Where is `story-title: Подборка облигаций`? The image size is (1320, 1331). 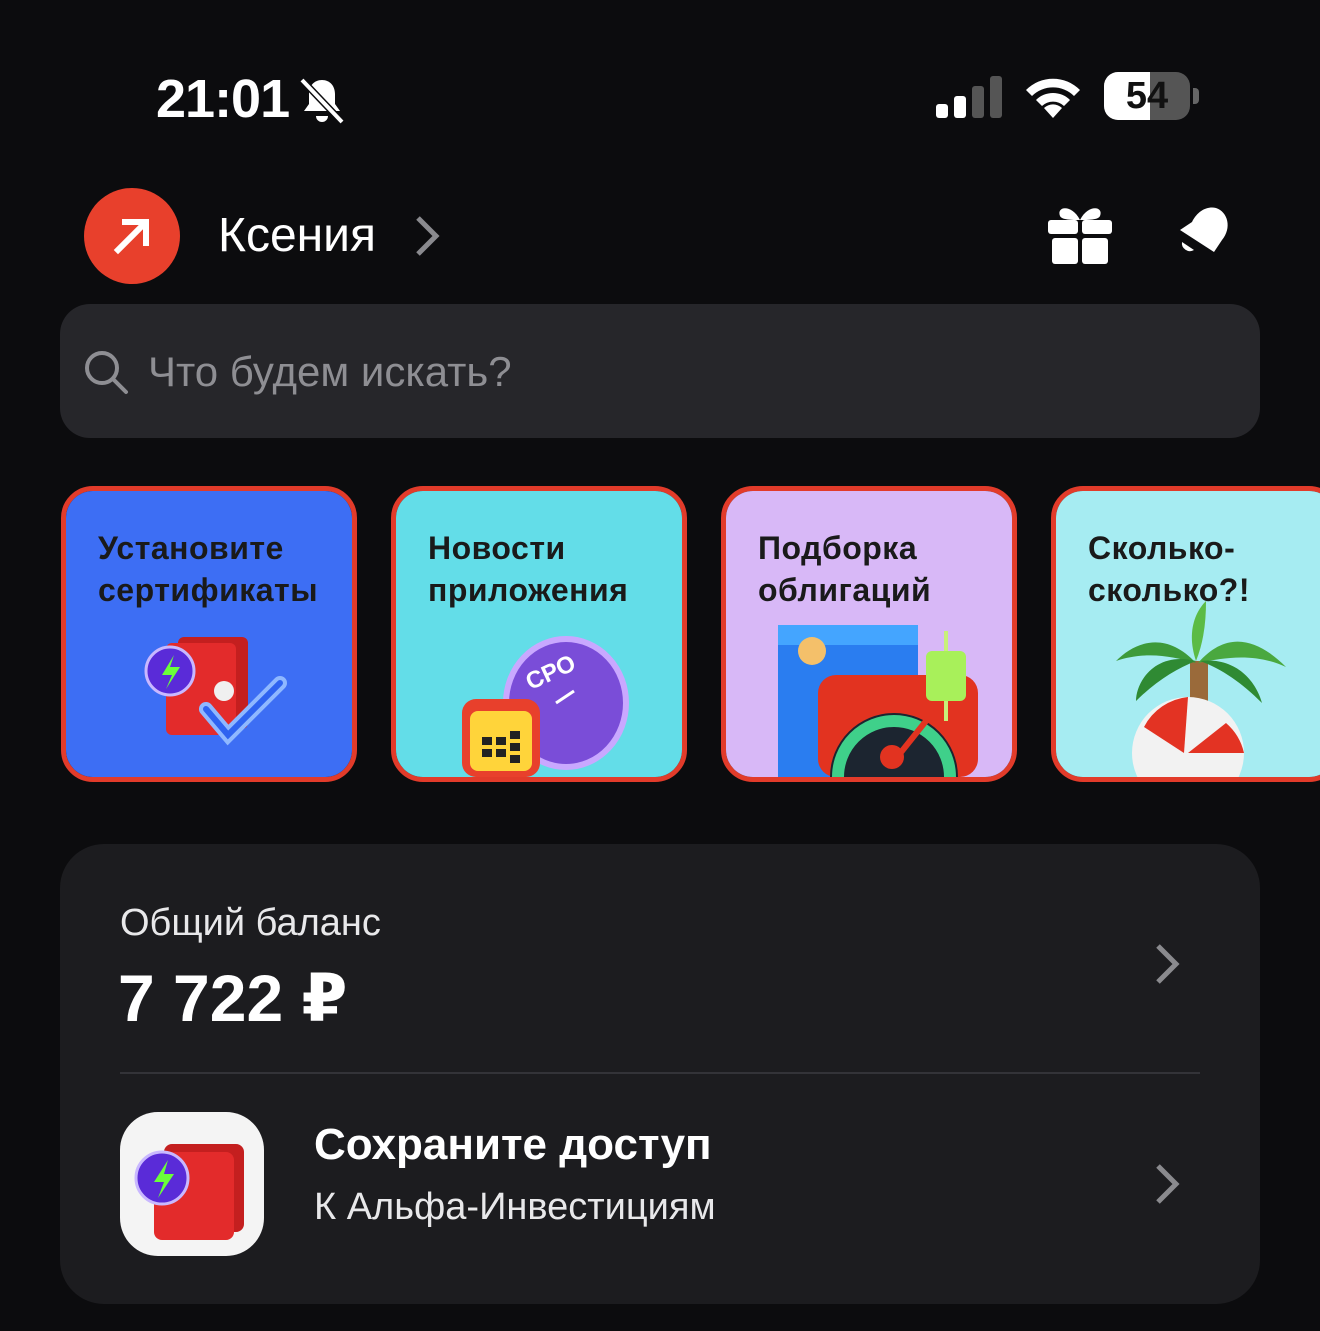
story-title: Подборка облигаций is located at coordinates (845, 569).